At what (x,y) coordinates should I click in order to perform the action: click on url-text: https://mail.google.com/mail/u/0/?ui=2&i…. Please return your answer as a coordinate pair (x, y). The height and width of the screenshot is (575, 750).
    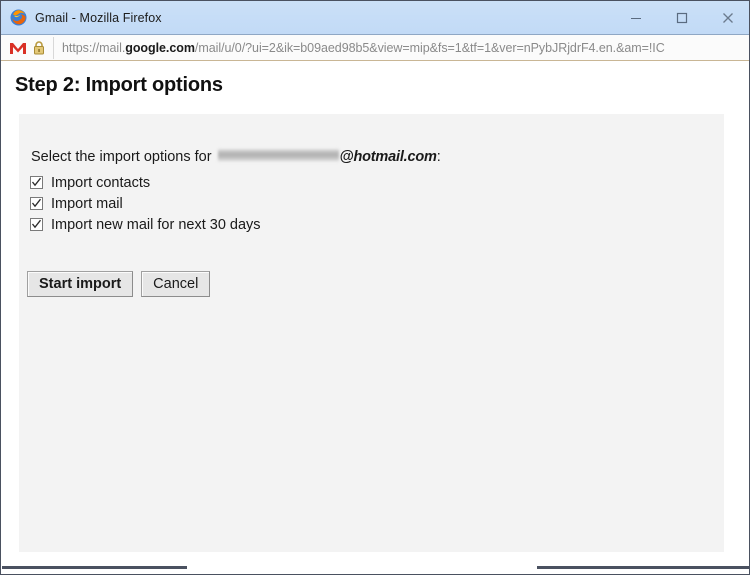
    Looking at the image, I should click on (363, 48).